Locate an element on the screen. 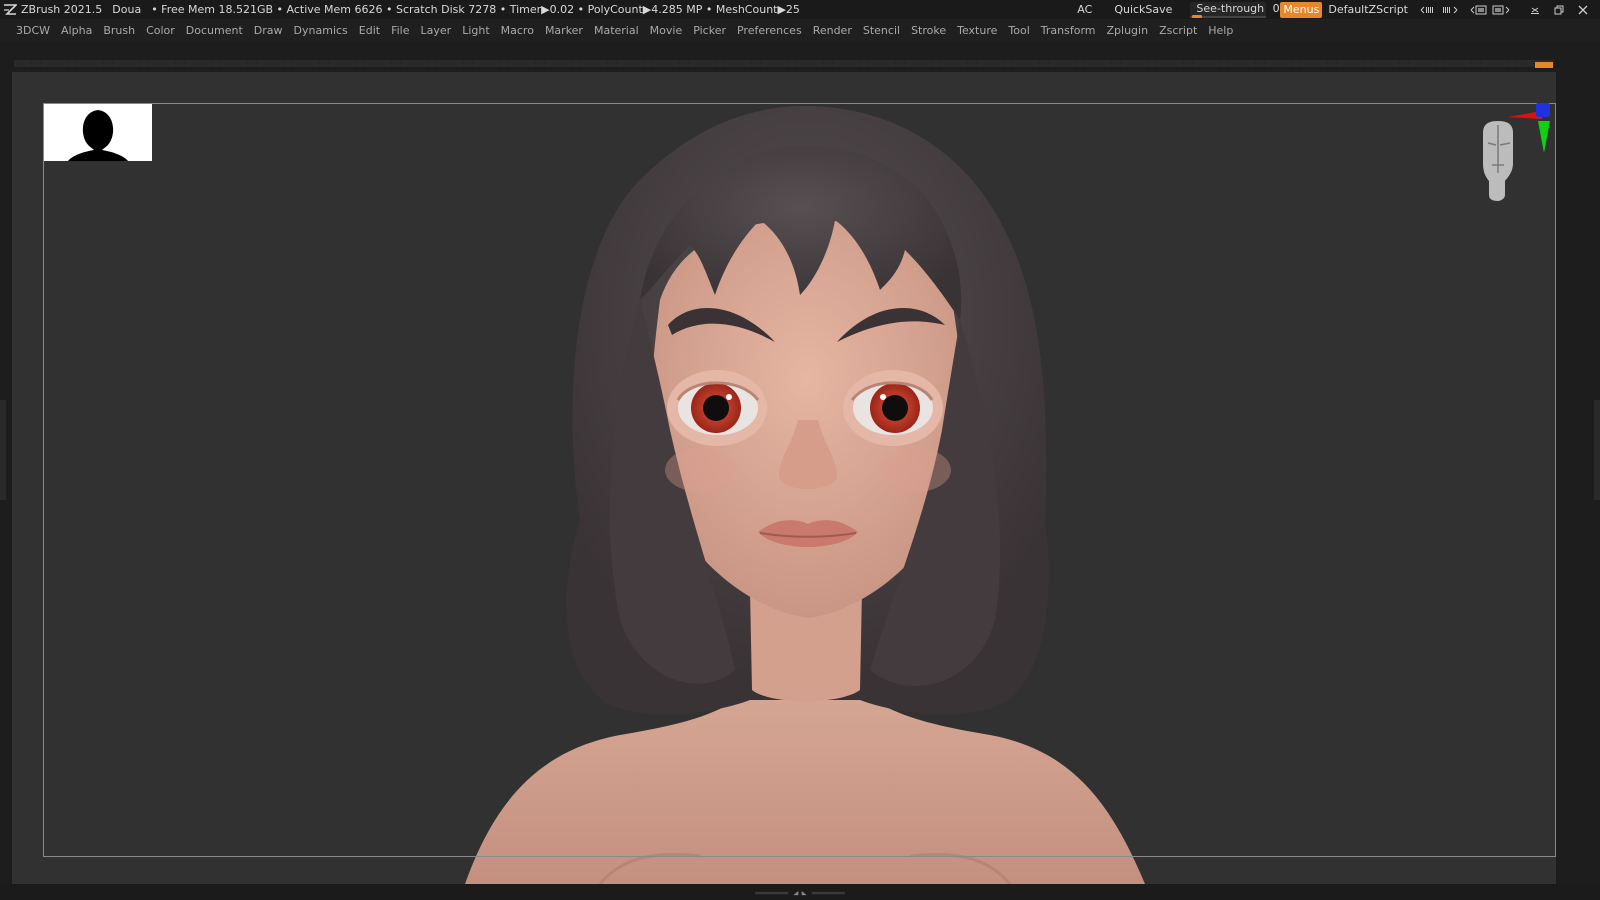 This screenshot has height=900, width=1600. silhouette-thumbnail is located at coordinates (98, 132).